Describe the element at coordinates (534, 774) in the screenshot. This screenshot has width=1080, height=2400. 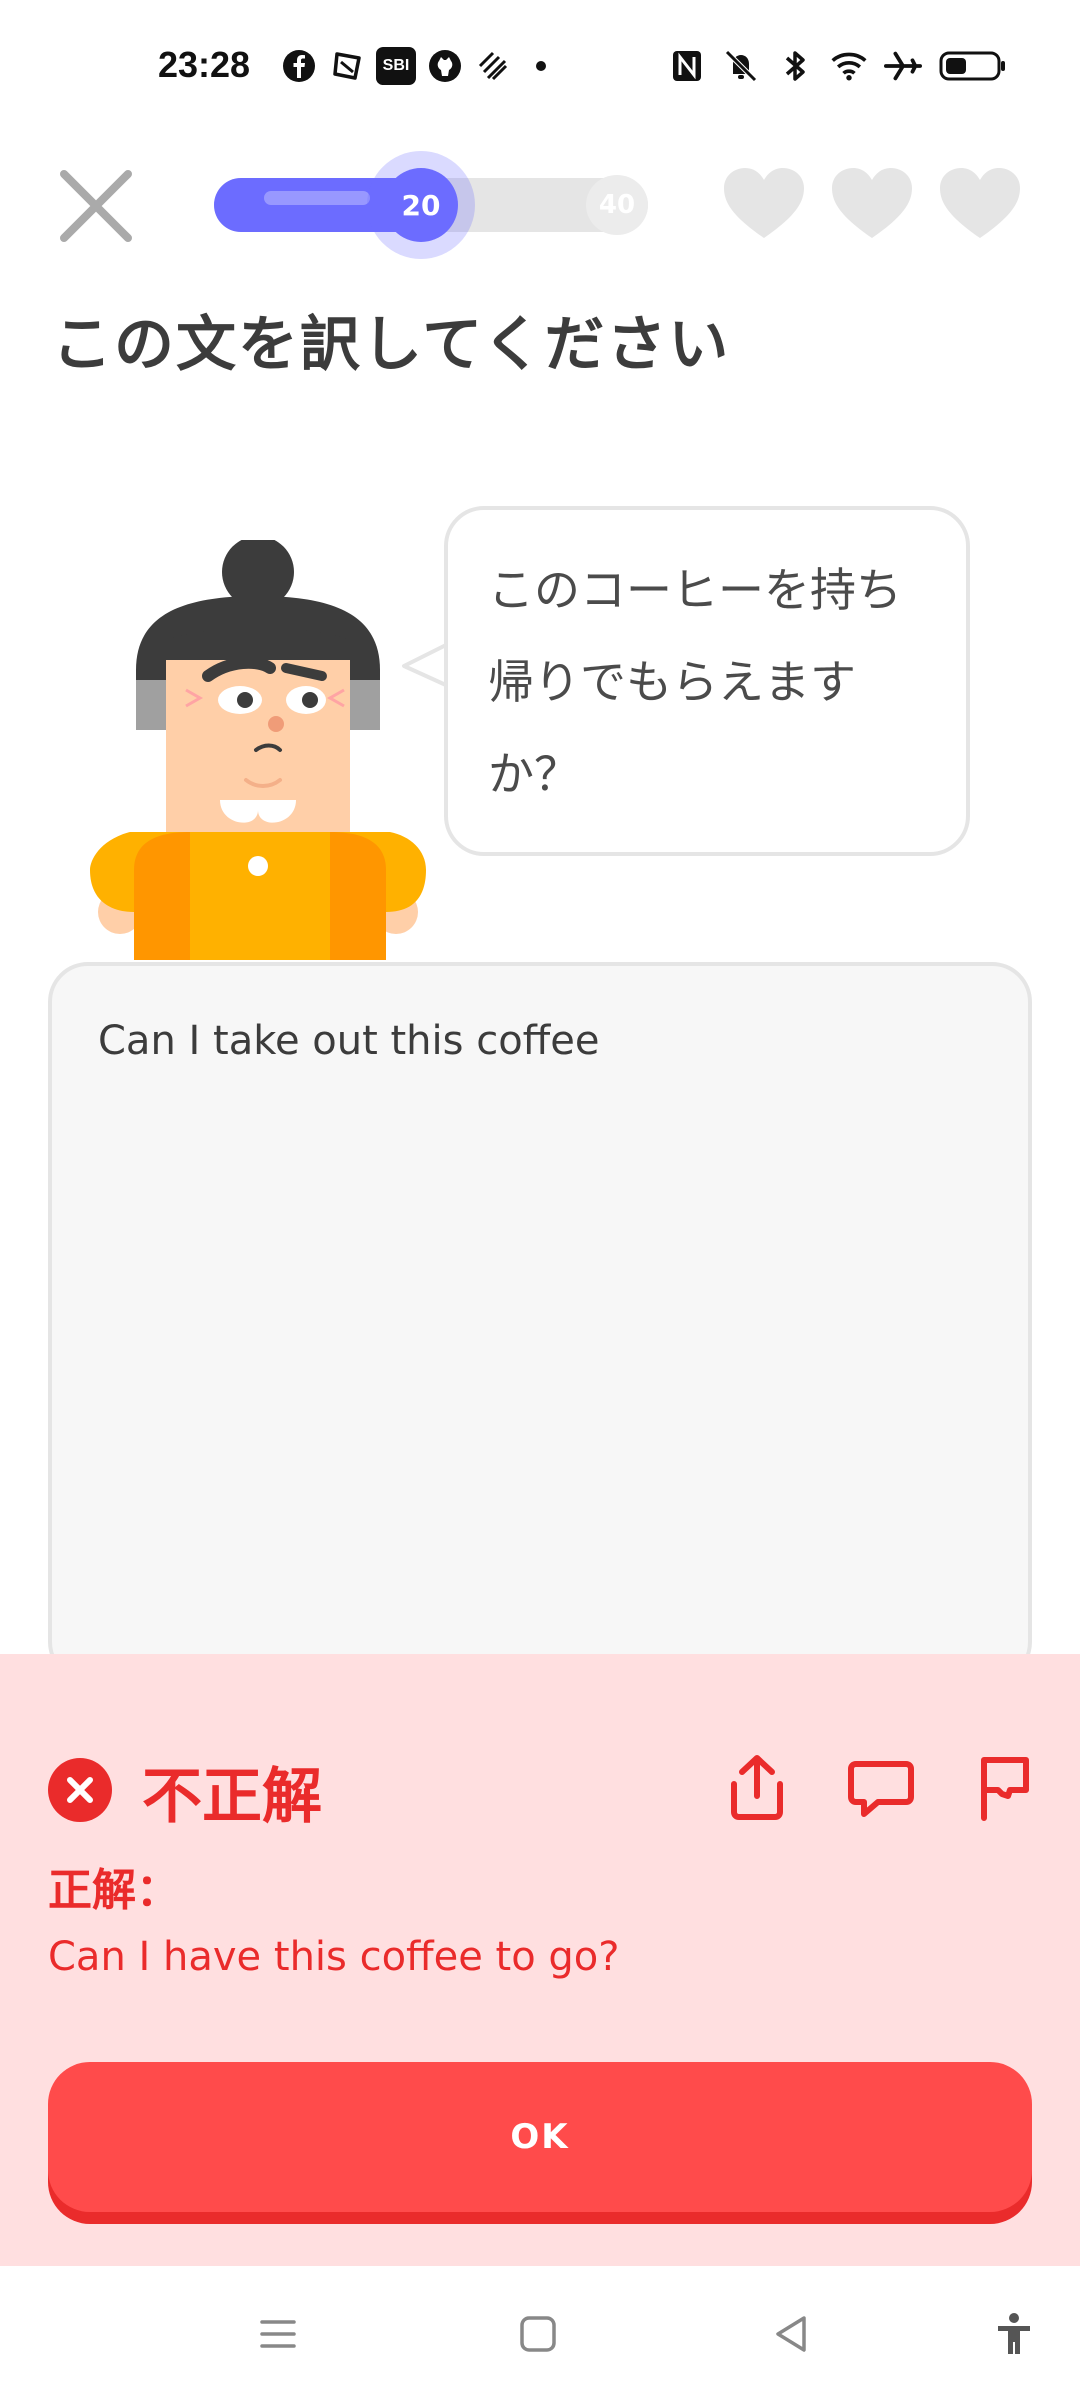
I see `speech-line: か？` at that location.